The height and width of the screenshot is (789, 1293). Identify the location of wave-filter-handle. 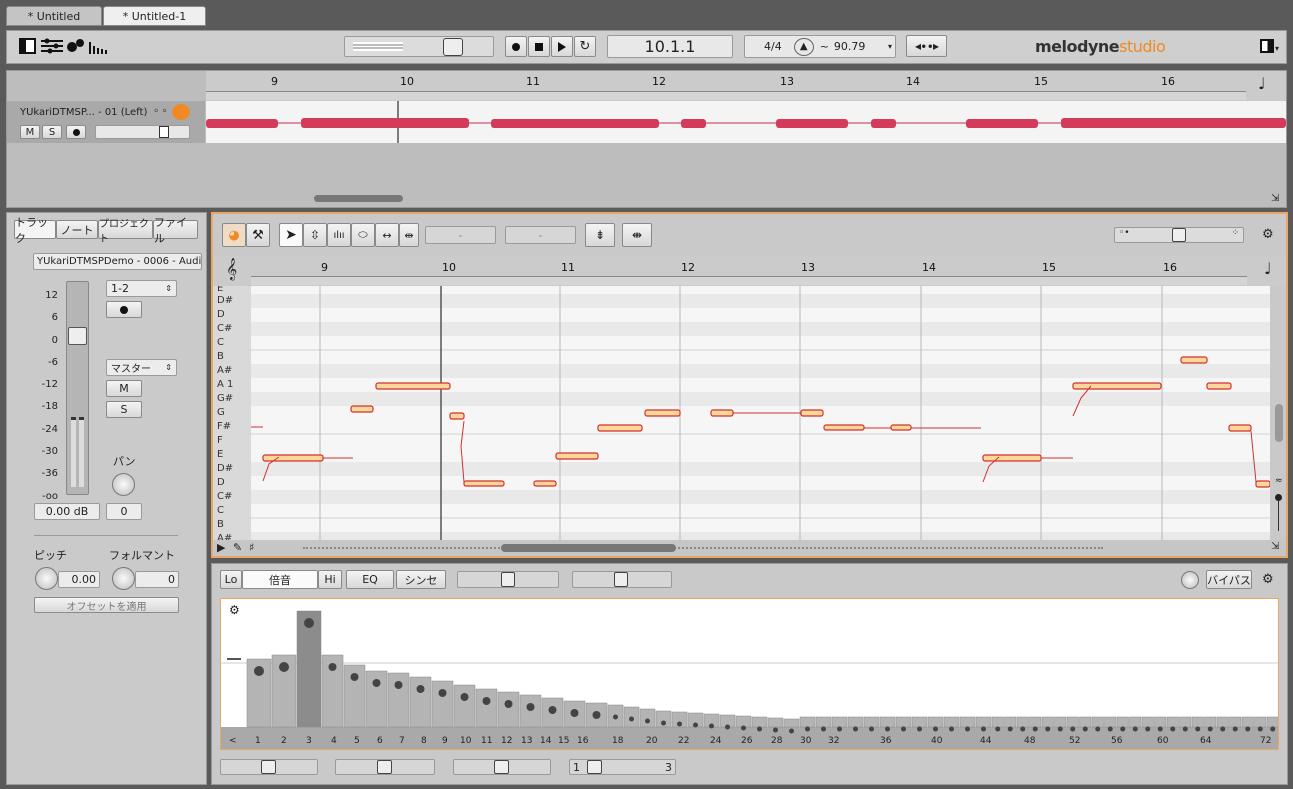
(501, 767).